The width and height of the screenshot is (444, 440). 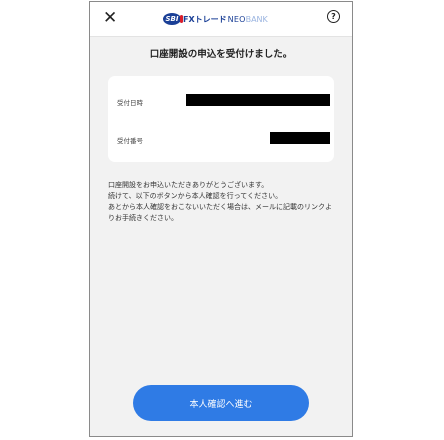 I want to click on logo-bank-text: BANK, so click(x=256, y=19).